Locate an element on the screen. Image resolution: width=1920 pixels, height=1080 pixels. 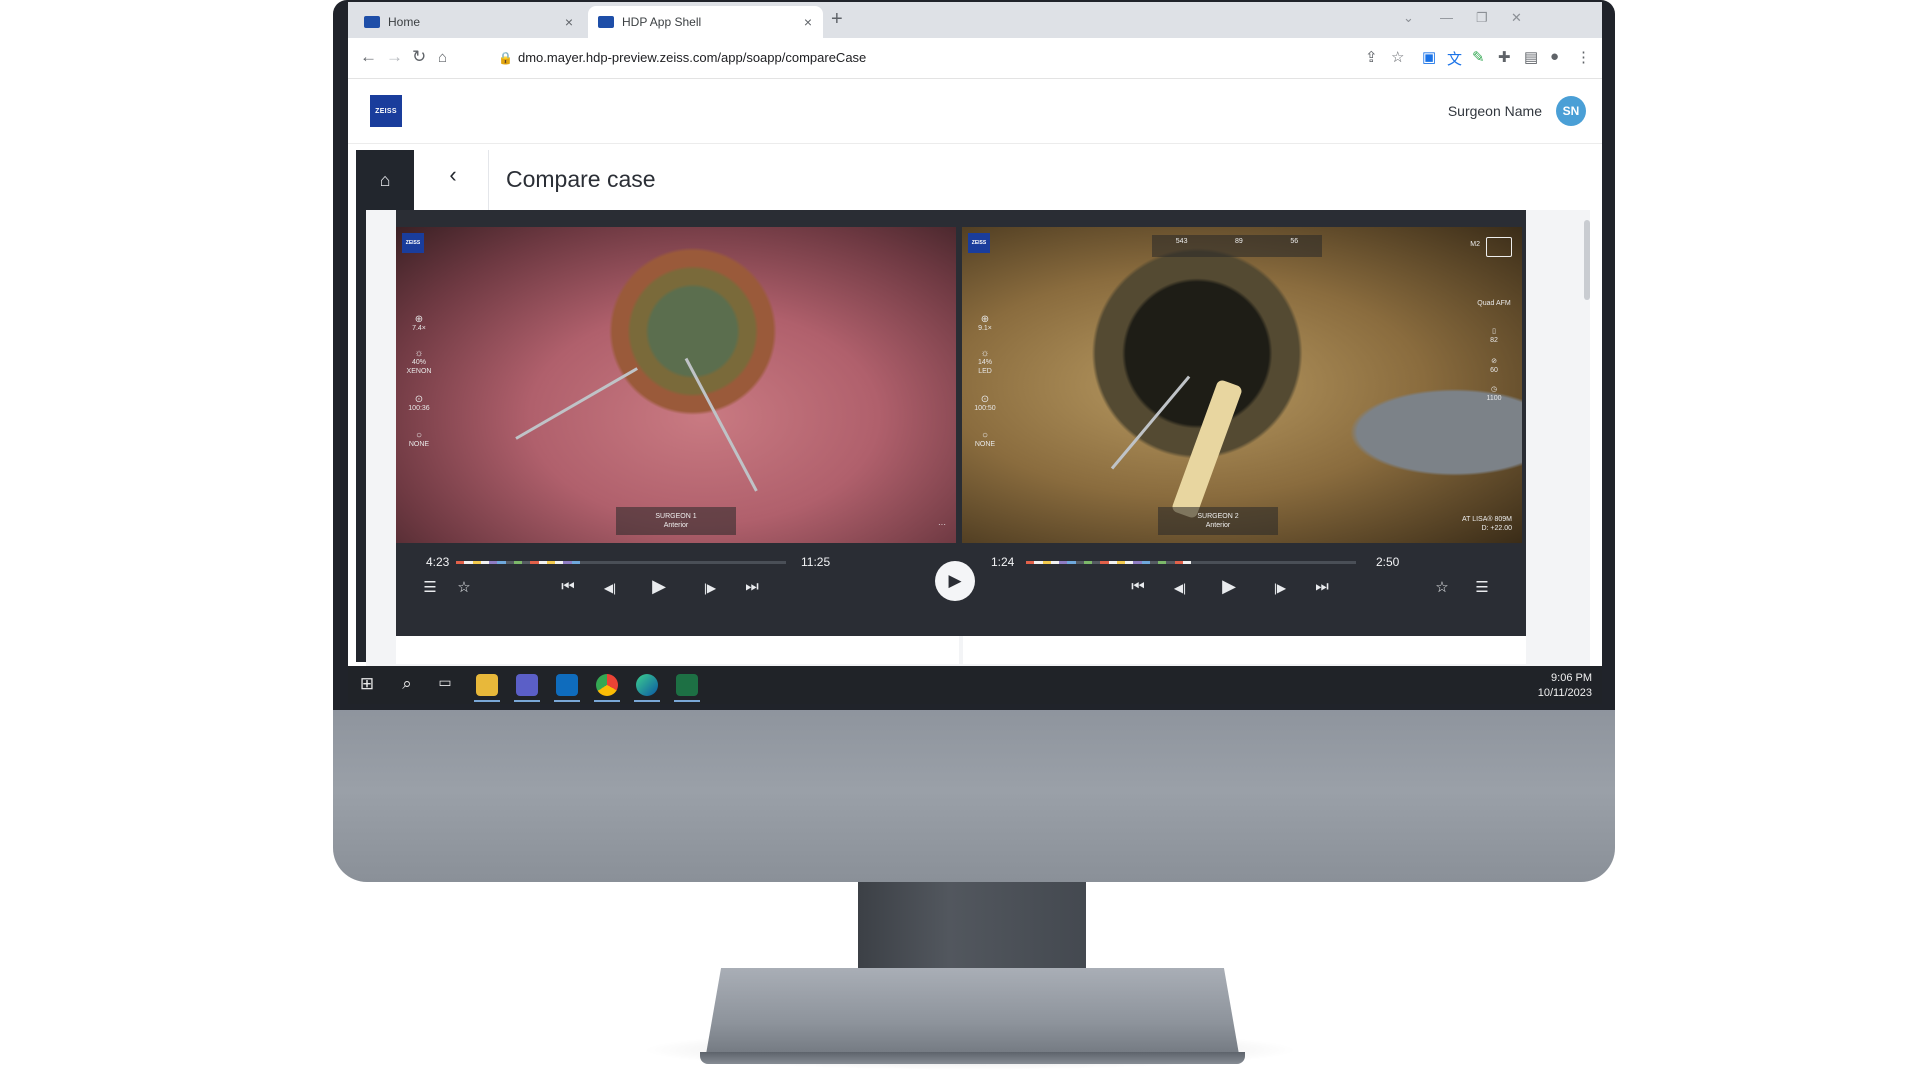
sync-play-button: ▶ is located at coordinates (955, 581).